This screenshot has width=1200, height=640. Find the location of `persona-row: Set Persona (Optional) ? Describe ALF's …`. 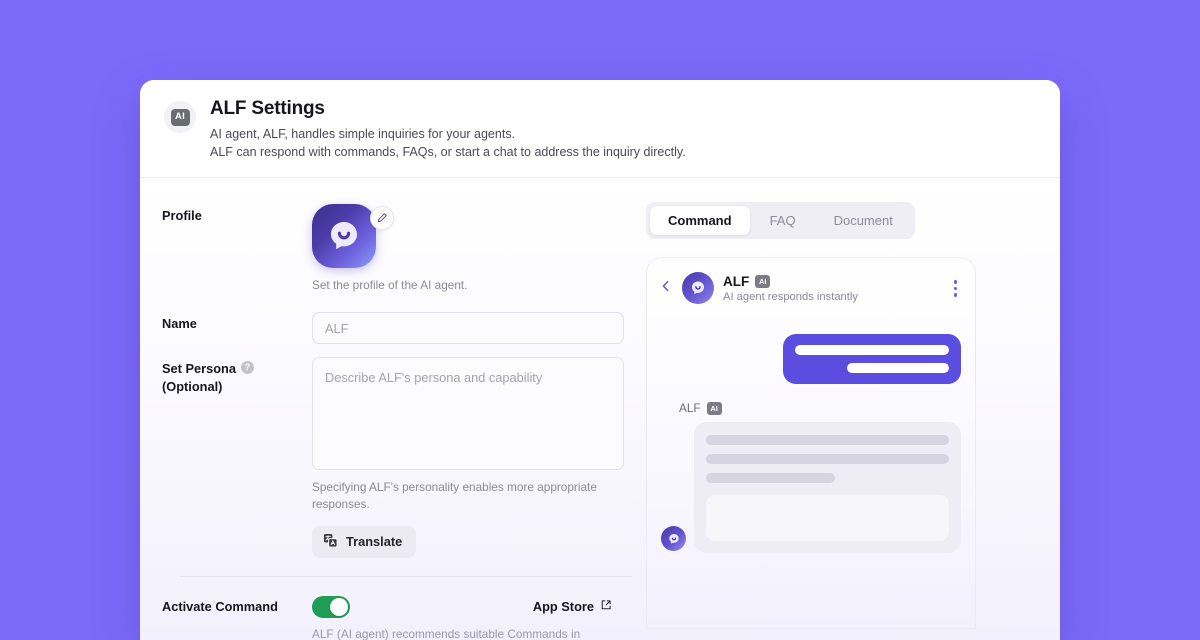

persona-row: Set Persona (Optional) ? Describe ALF's … is located at coordinates (393, 457).